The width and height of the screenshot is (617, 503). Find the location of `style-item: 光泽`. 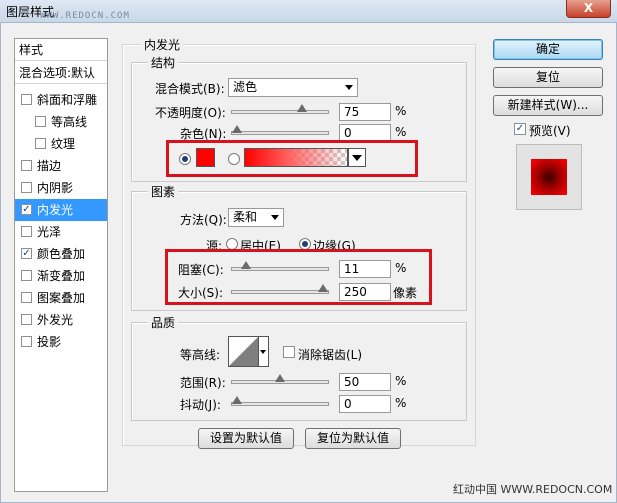

style-item: 光泽 is located at coordinates (61, 232).